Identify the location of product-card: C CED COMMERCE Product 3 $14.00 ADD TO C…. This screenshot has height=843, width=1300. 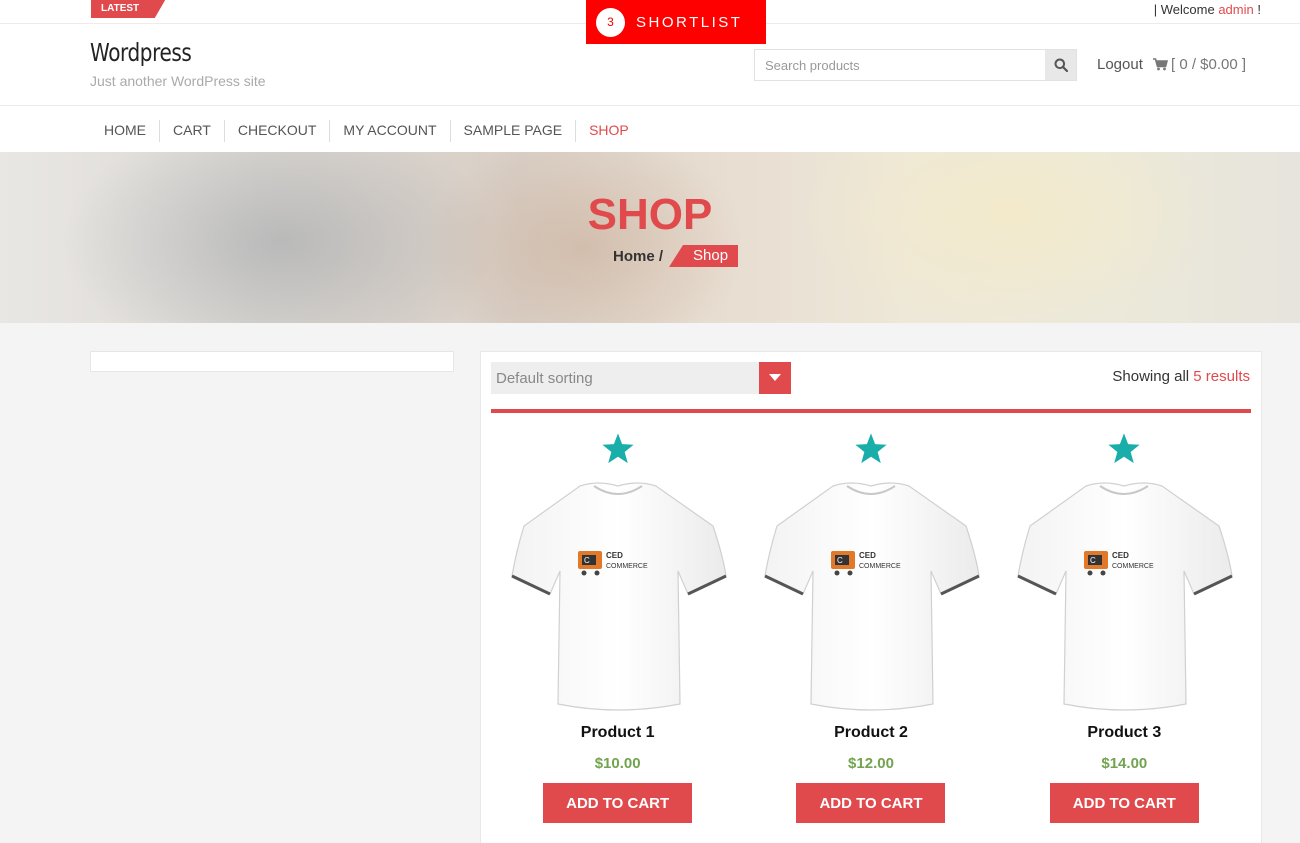
(1124, 627).